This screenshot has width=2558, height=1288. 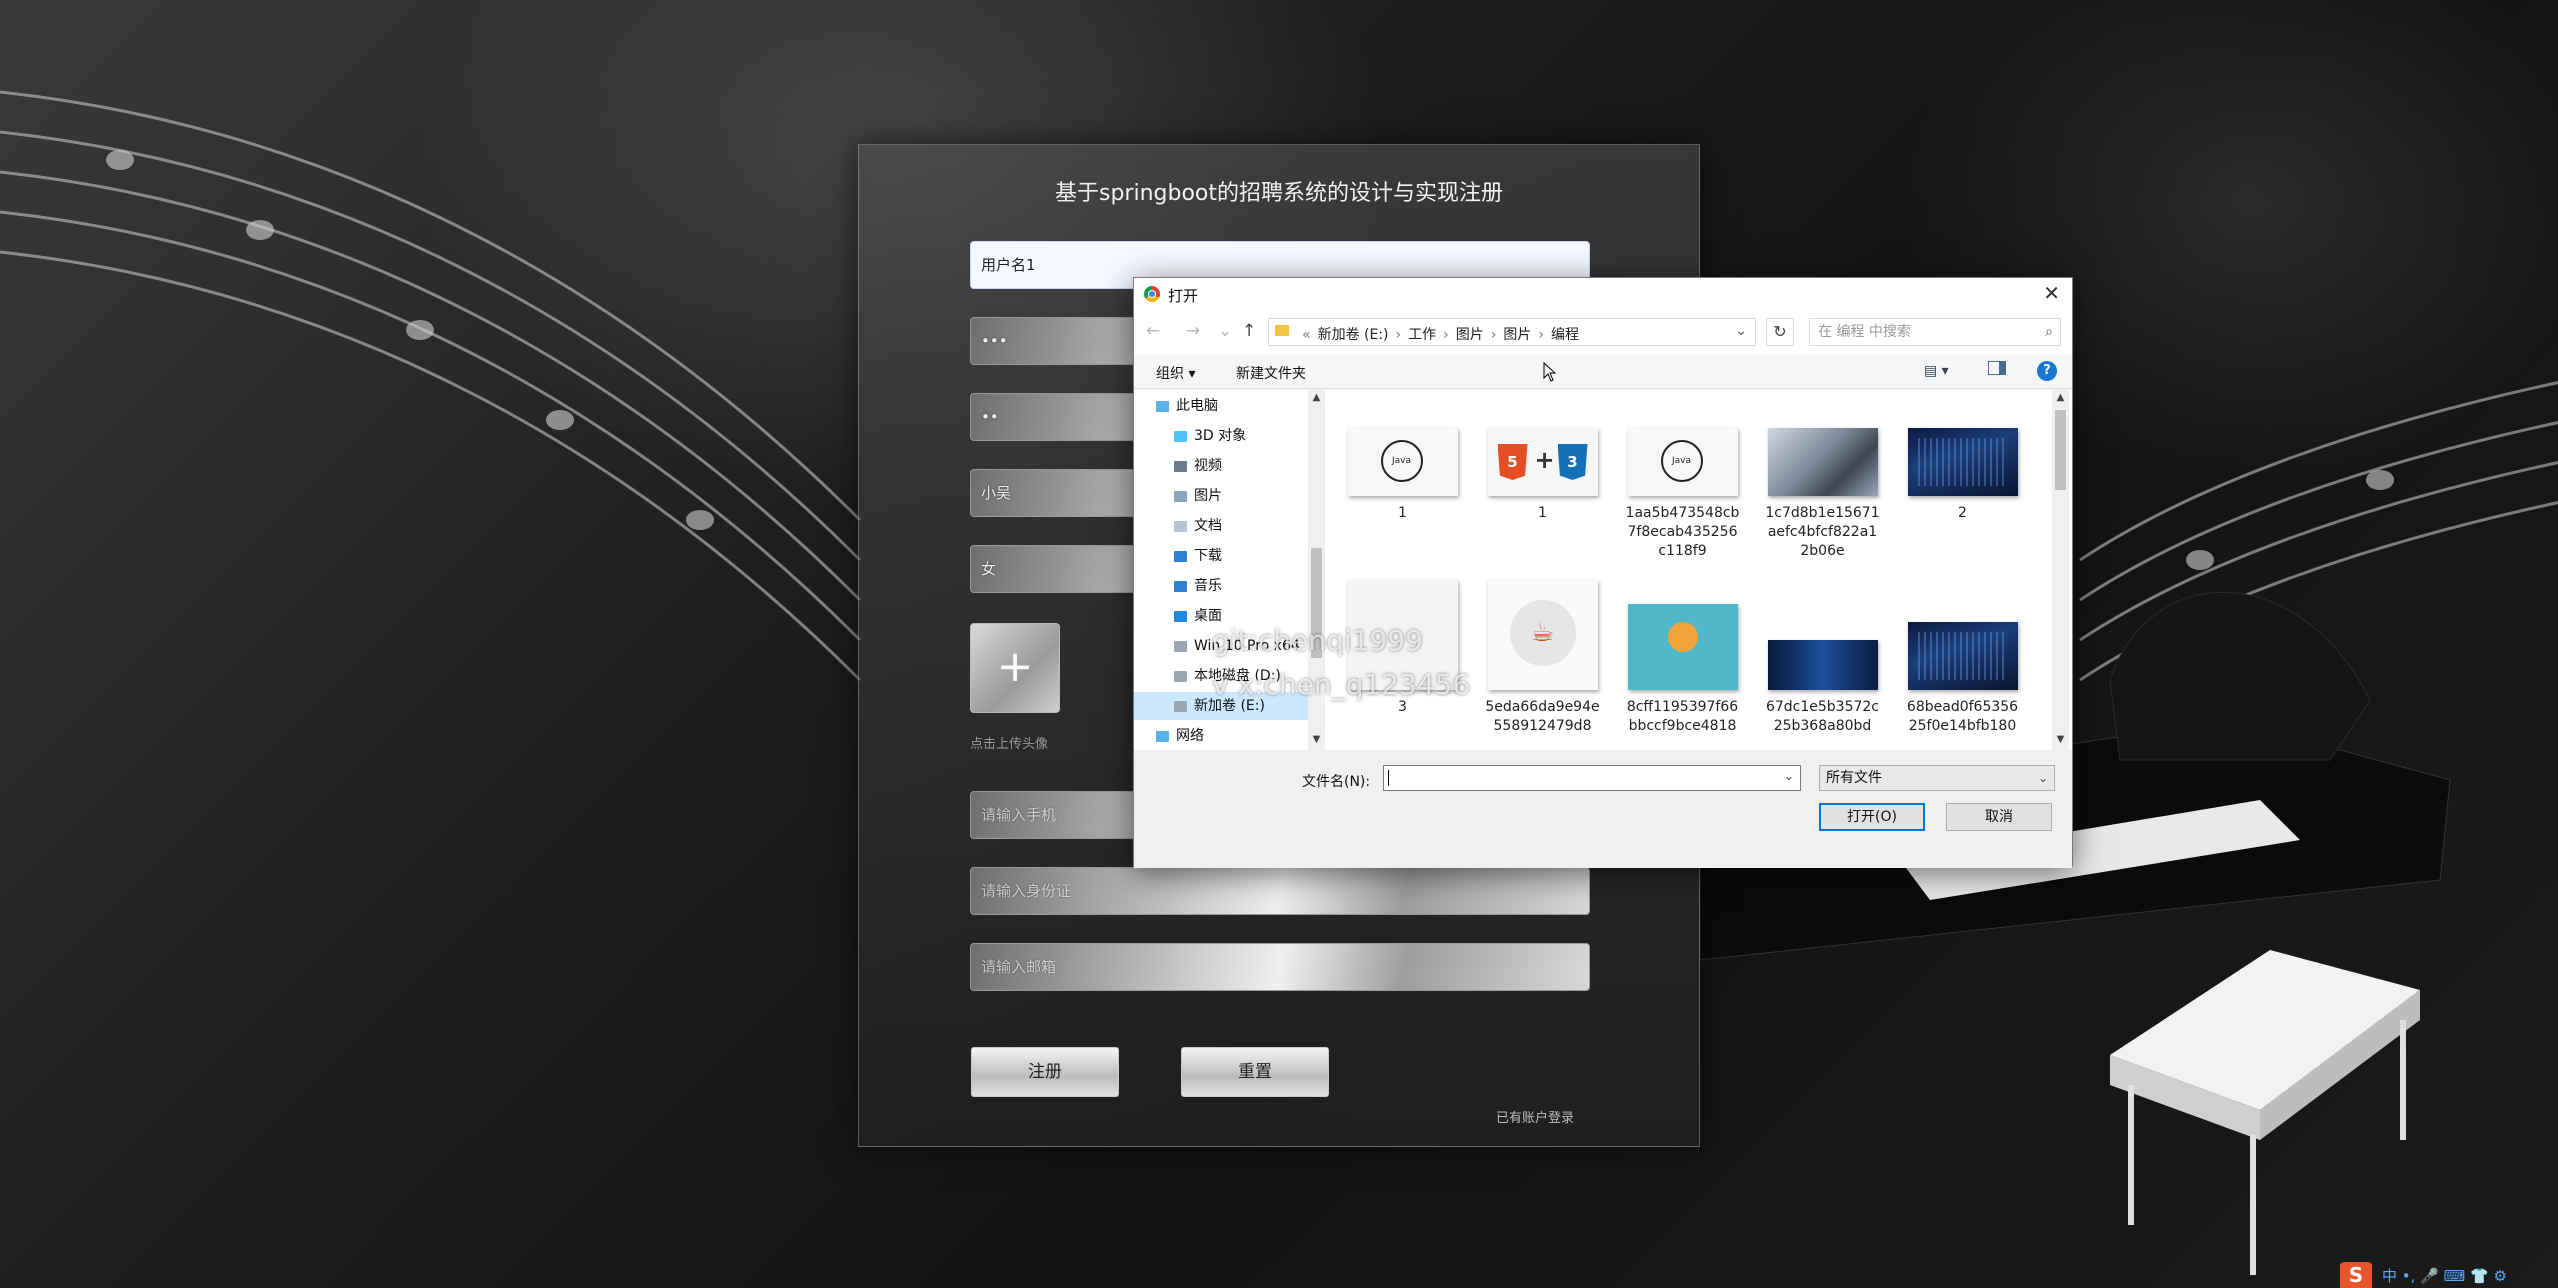 What do you see at coordinates (1822, 532) in the screenshot?
I see `file-name: 1c7d8b1e15671aefc4bfcf822a12b06e` at bounding box center [1822, 532].